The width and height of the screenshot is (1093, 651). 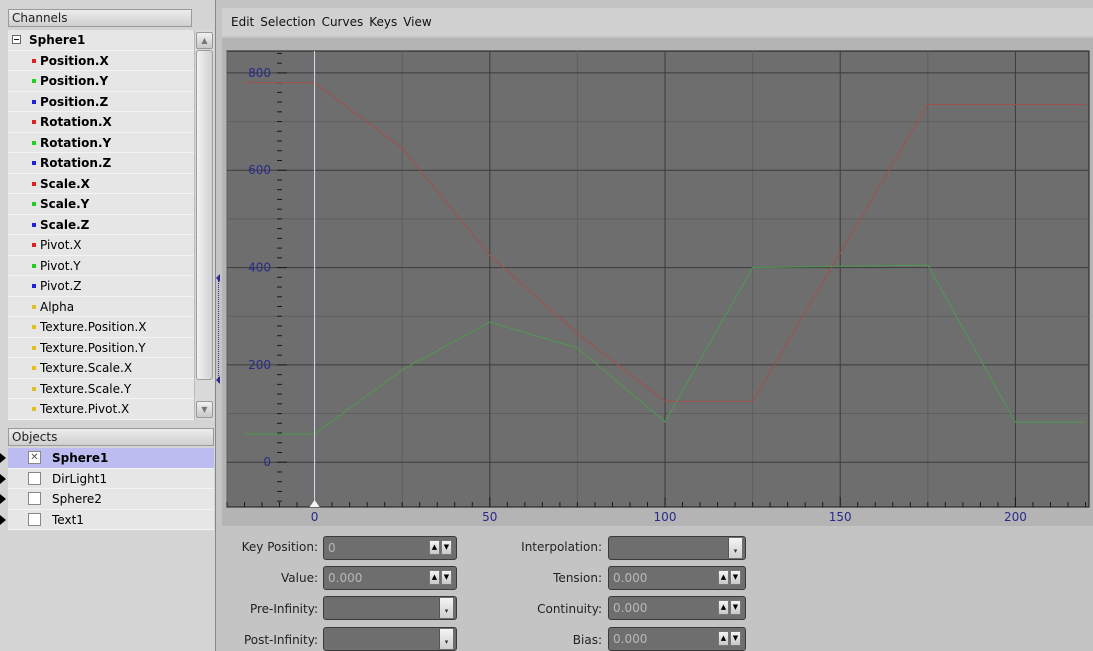 What do you see at coordinates (65, 204) in the screenshot?
I see `channel-item-label: Scale.Y` at bounding box center [65, 204].